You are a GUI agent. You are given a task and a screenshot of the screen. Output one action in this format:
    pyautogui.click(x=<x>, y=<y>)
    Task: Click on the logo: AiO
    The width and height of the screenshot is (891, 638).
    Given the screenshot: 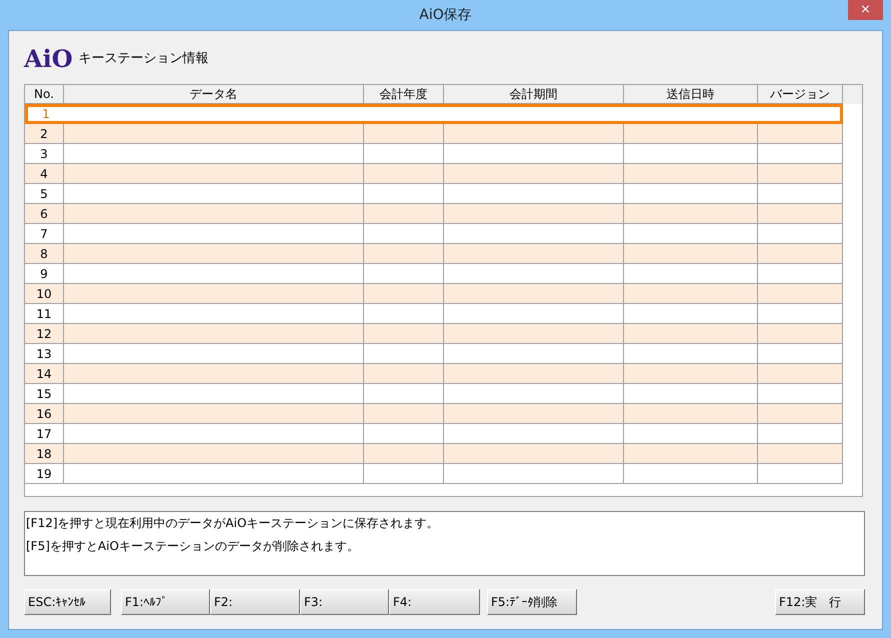 What is the action you would take?
    pyautogui.click(x=48, y=58)
    